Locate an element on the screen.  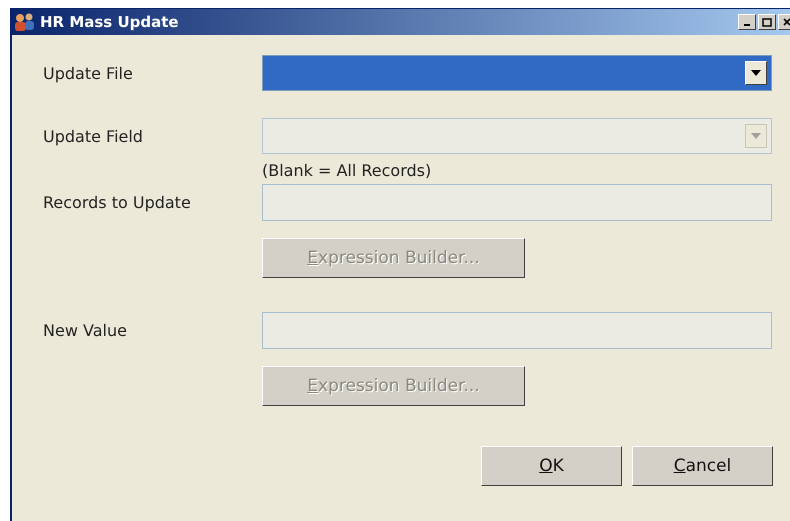
field-label: Update Field is located at coordinates (93, 136).